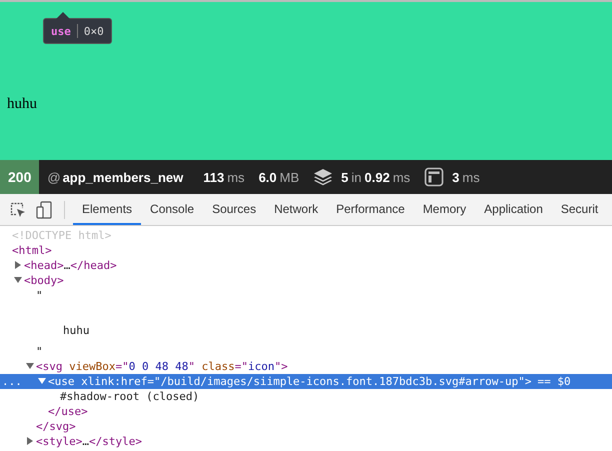  What do you see at coordinates (306, 330) in the screenshot?
I see `dom-node-row: huhu` at bounding box center [306, 330].